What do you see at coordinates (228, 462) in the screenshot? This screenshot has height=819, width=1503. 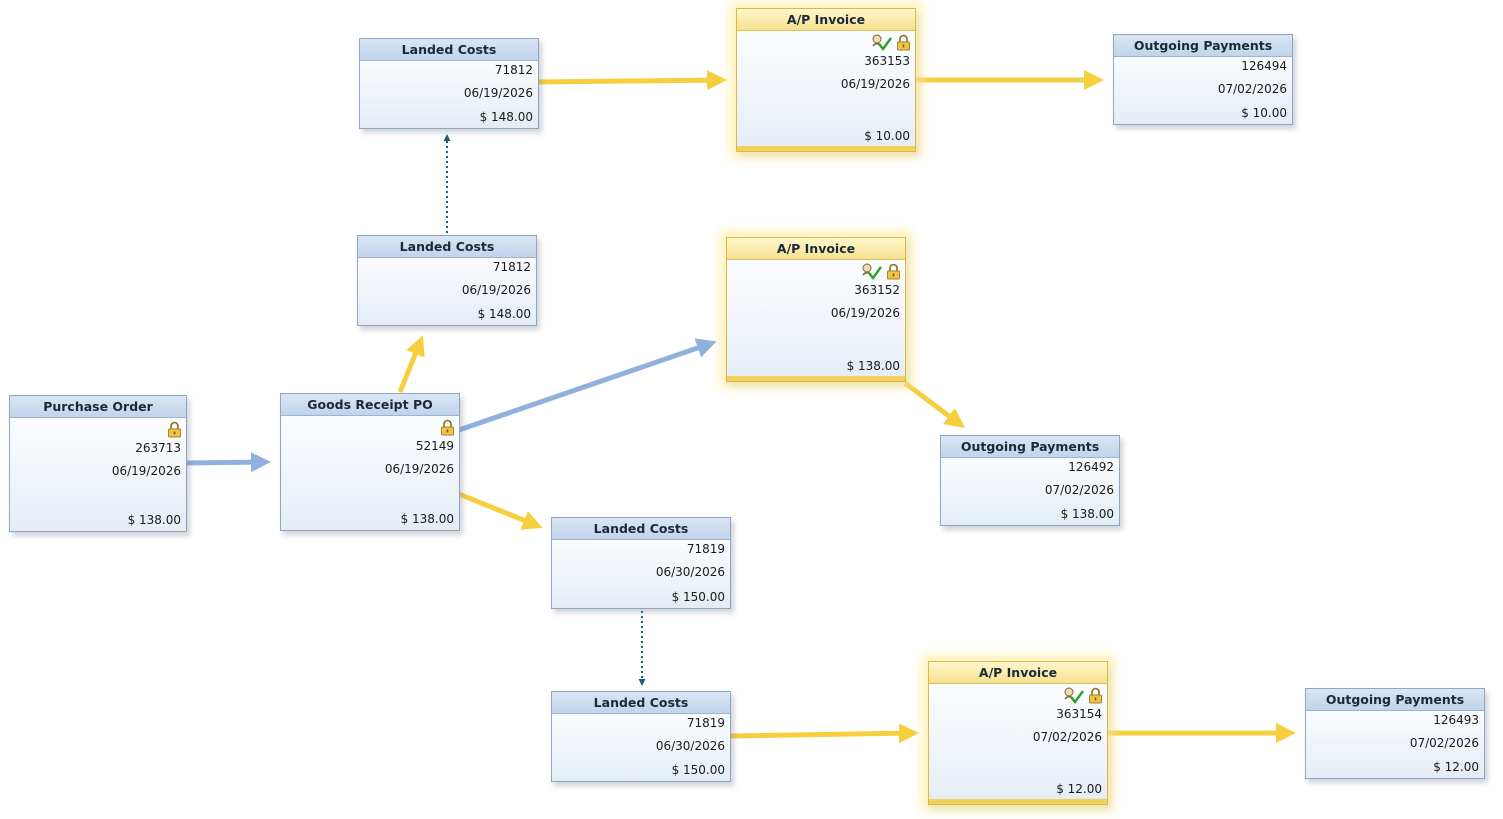 I see `arrow-po-to-grpo` at bounding box center [228, 462].